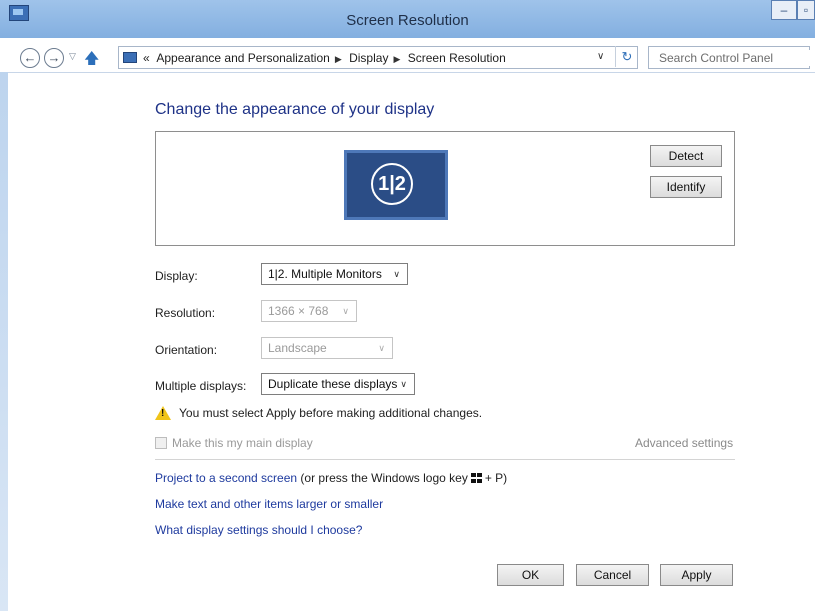  I want to click on windows-logo-icon, so click(476, 478).